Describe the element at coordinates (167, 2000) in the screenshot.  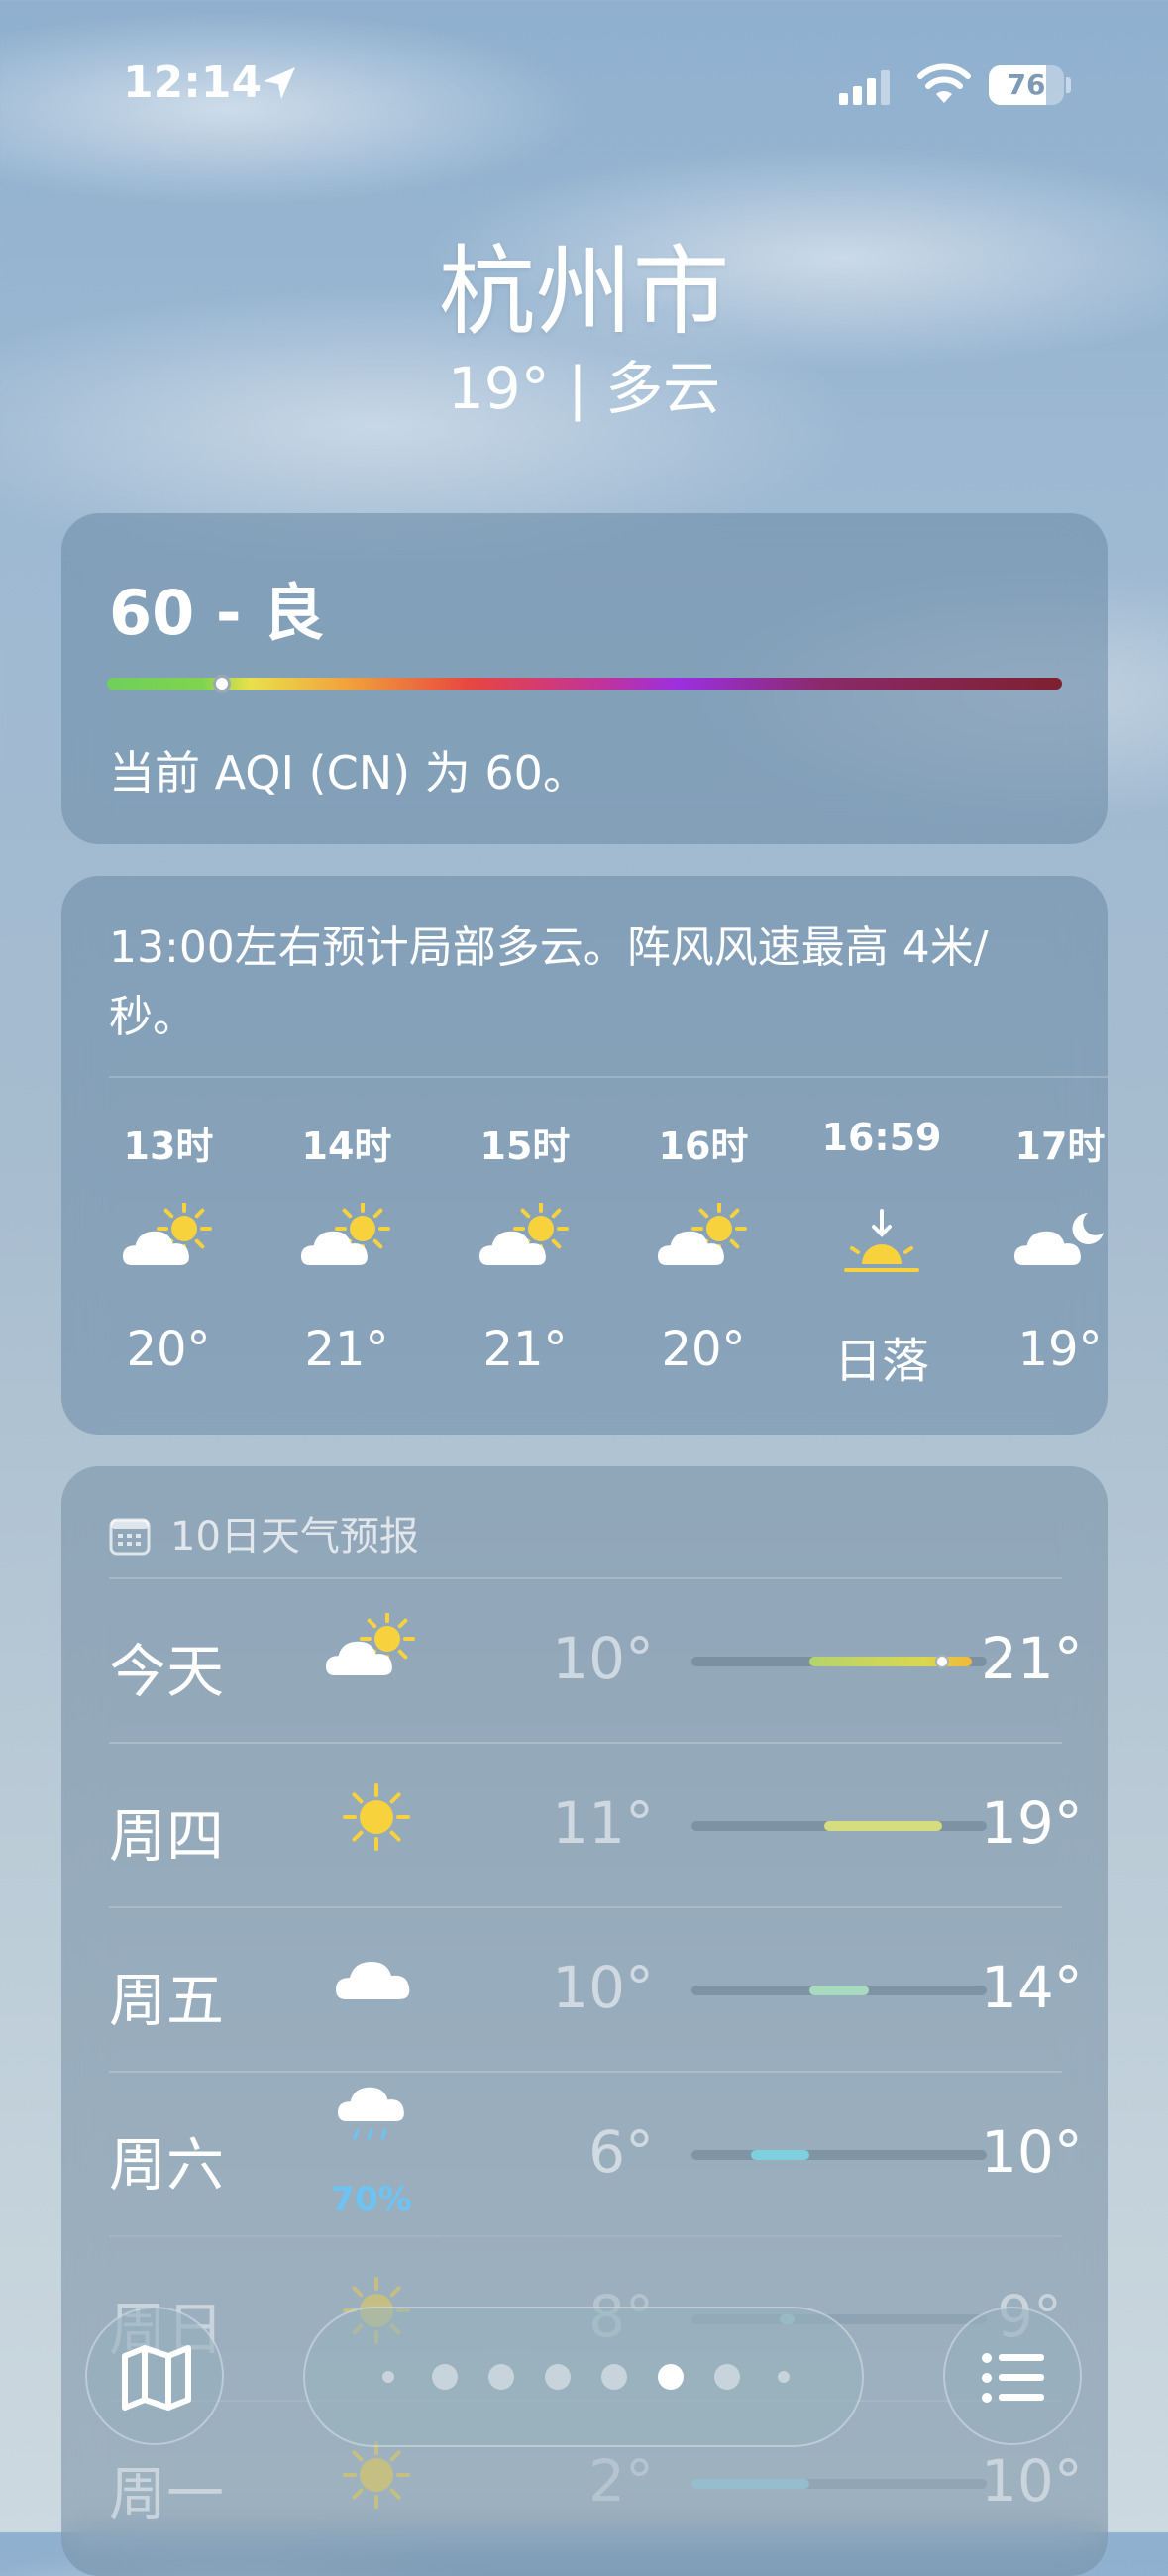
I see `day-label: 周五` at that location.